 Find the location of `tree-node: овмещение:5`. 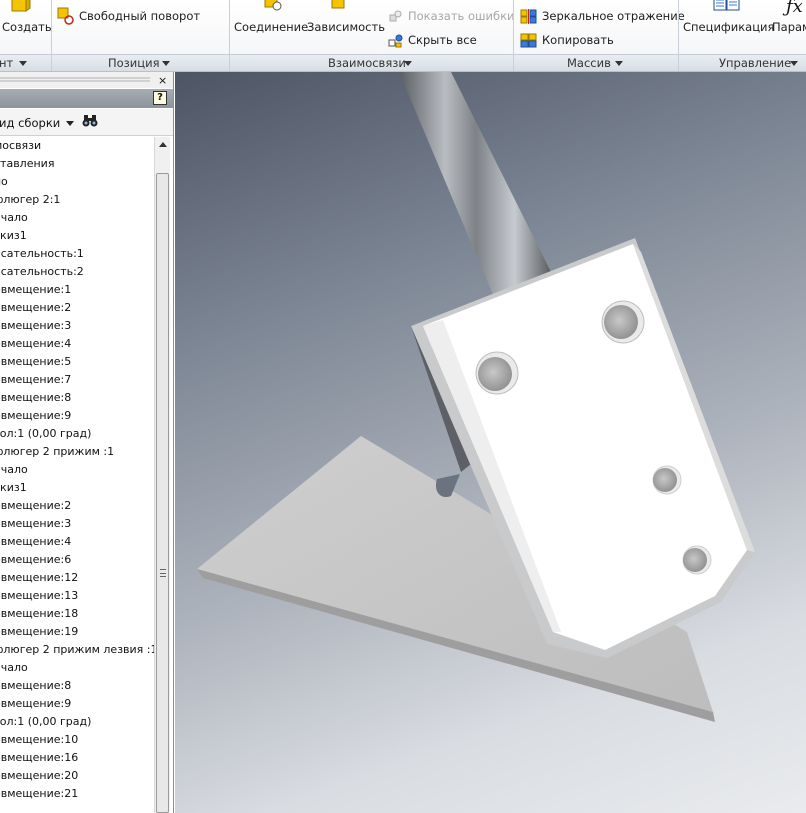

tree-node: овмещение:5 is located at coordinates (77, 362).